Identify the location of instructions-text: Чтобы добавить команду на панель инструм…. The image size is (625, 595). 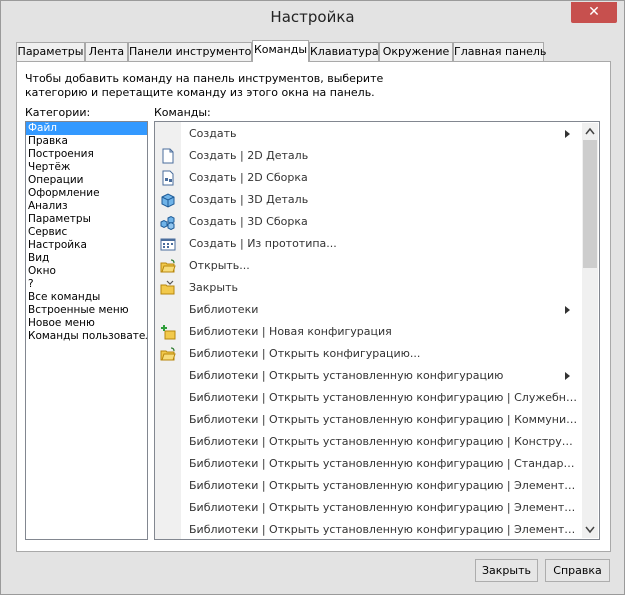
(225, 86).